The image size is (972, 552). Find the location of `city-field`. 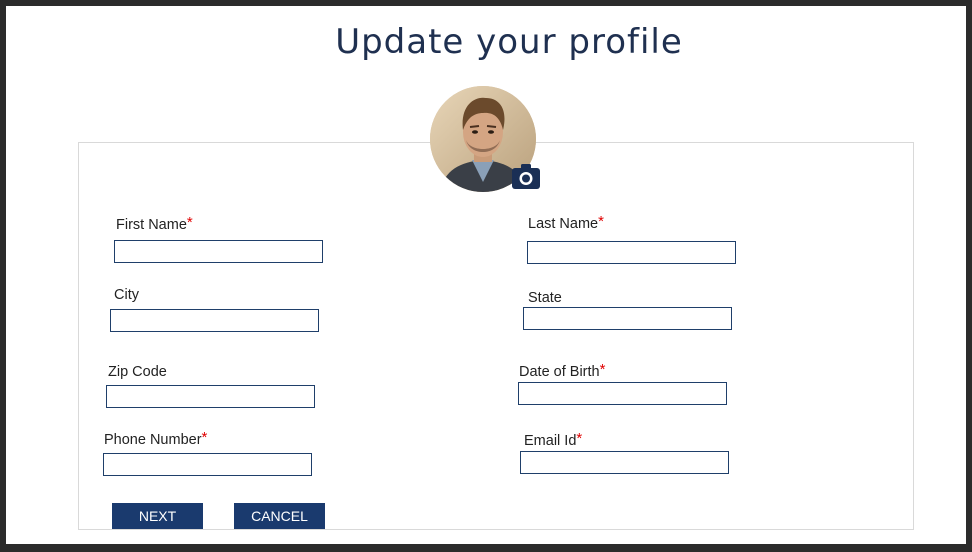

city-field is located at coordinates (214, 320).